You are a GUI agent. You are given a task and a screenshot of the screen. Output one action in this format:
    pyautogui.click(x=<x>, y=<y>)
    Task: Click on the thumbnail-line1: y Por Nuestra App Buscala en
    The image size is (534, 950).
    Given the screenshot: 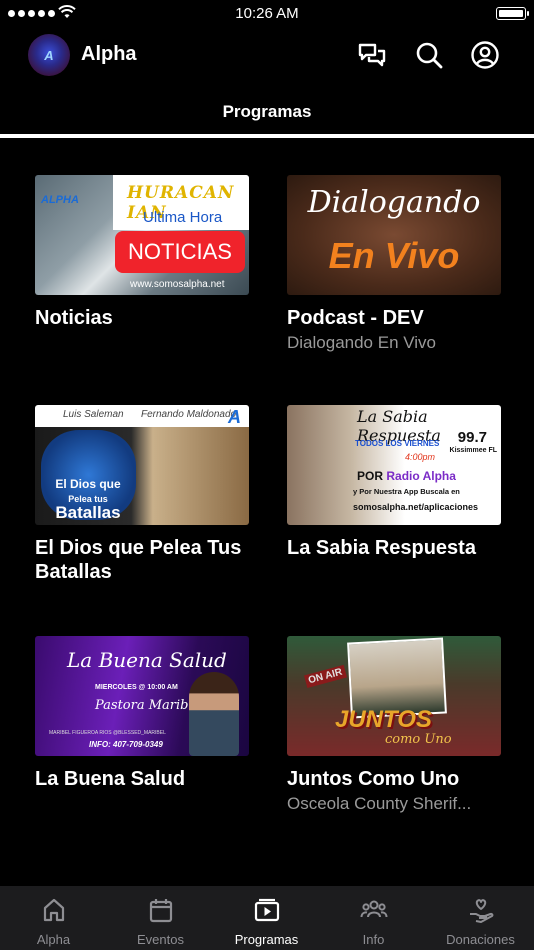 What is the action you would take?
    pyautogui.click(x=406, y=491)
    